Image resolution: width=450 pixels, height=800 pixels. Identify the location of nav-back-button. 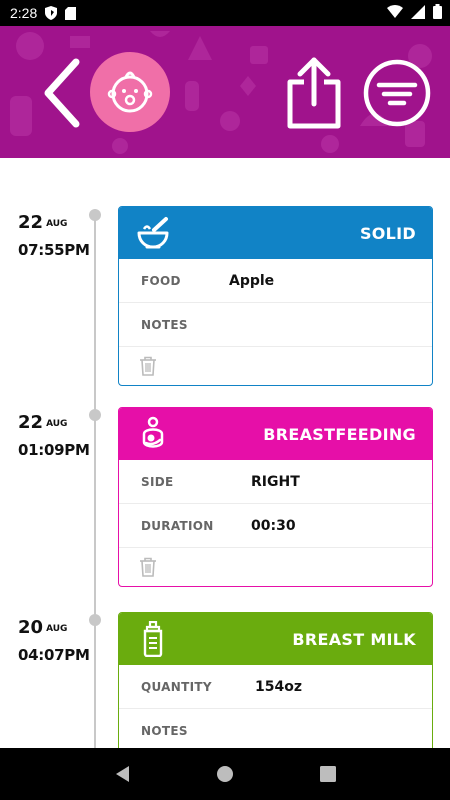
(122, 774).